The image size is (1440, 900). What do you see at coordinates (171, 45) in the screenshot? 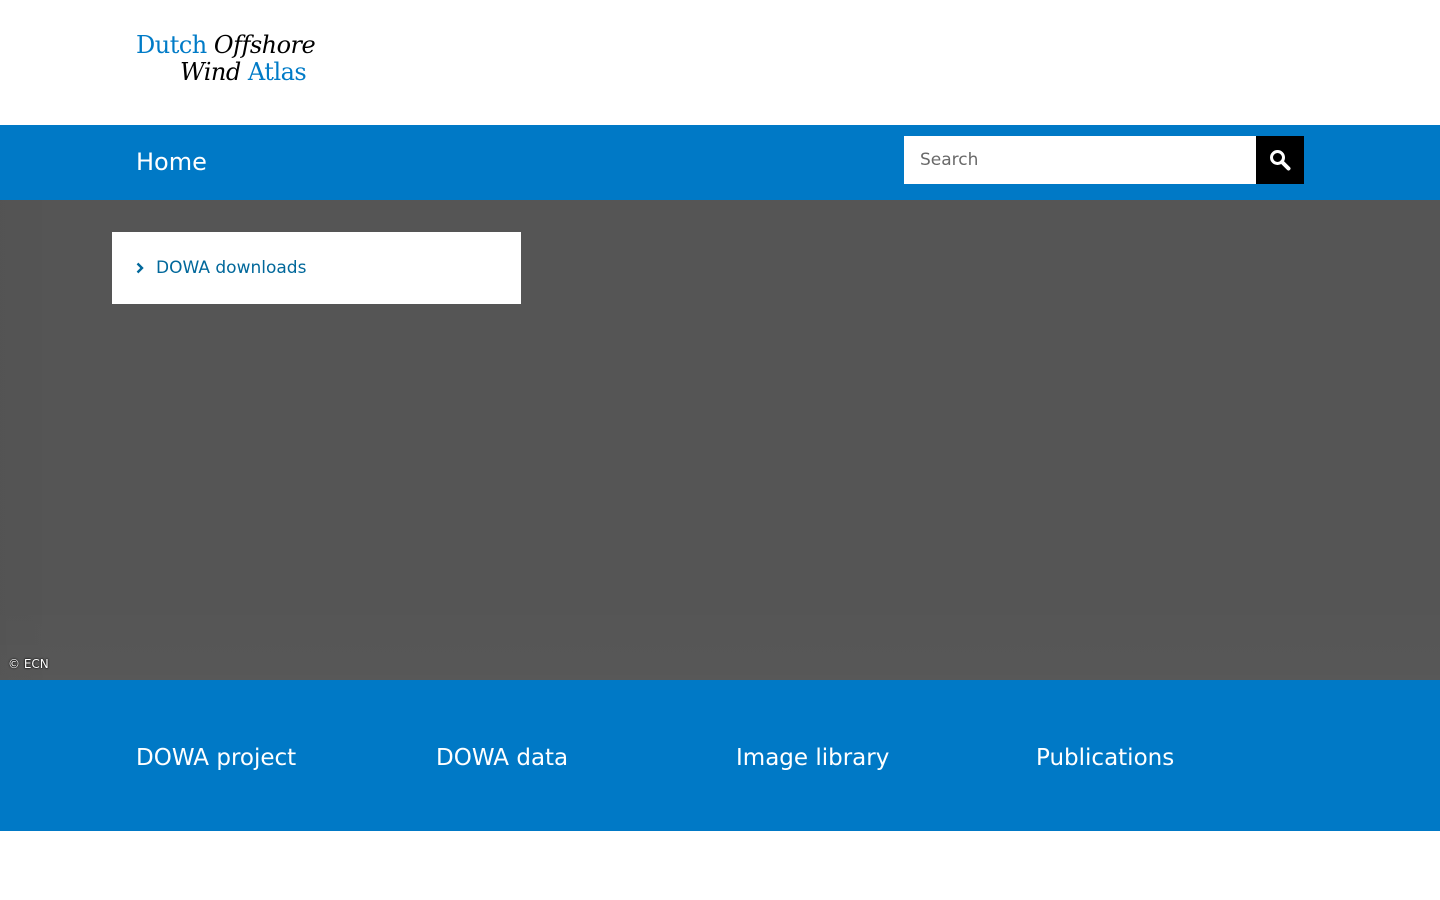
I see `logo-word-dutch: Dutch` at bounding box center [171, 45].